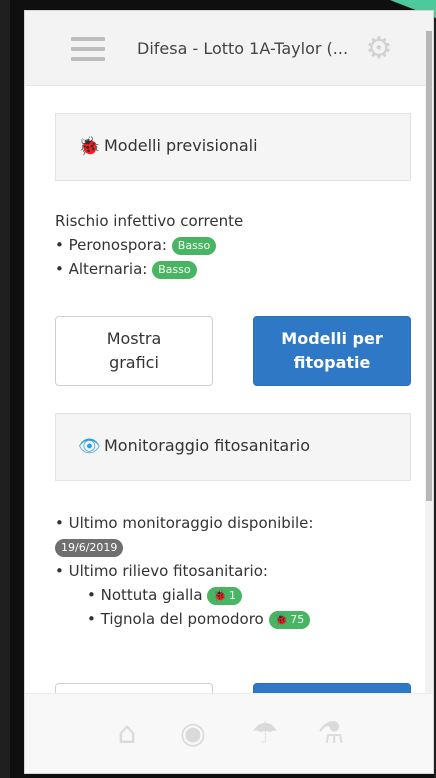  I want to click on survey-item: • Nottuta gialla 🐞 1, so click(184, 595).